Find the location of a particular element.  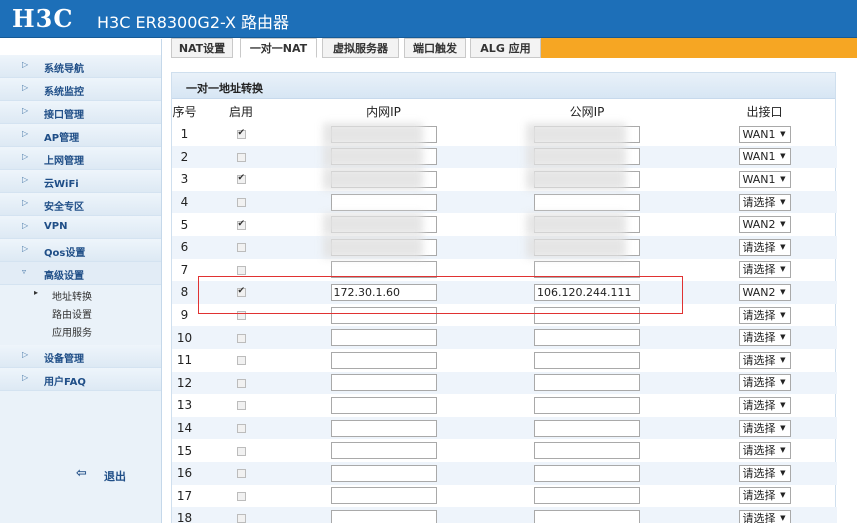

sidebar-subitem-label: 路由设置 is located at coordinates (72, 315).